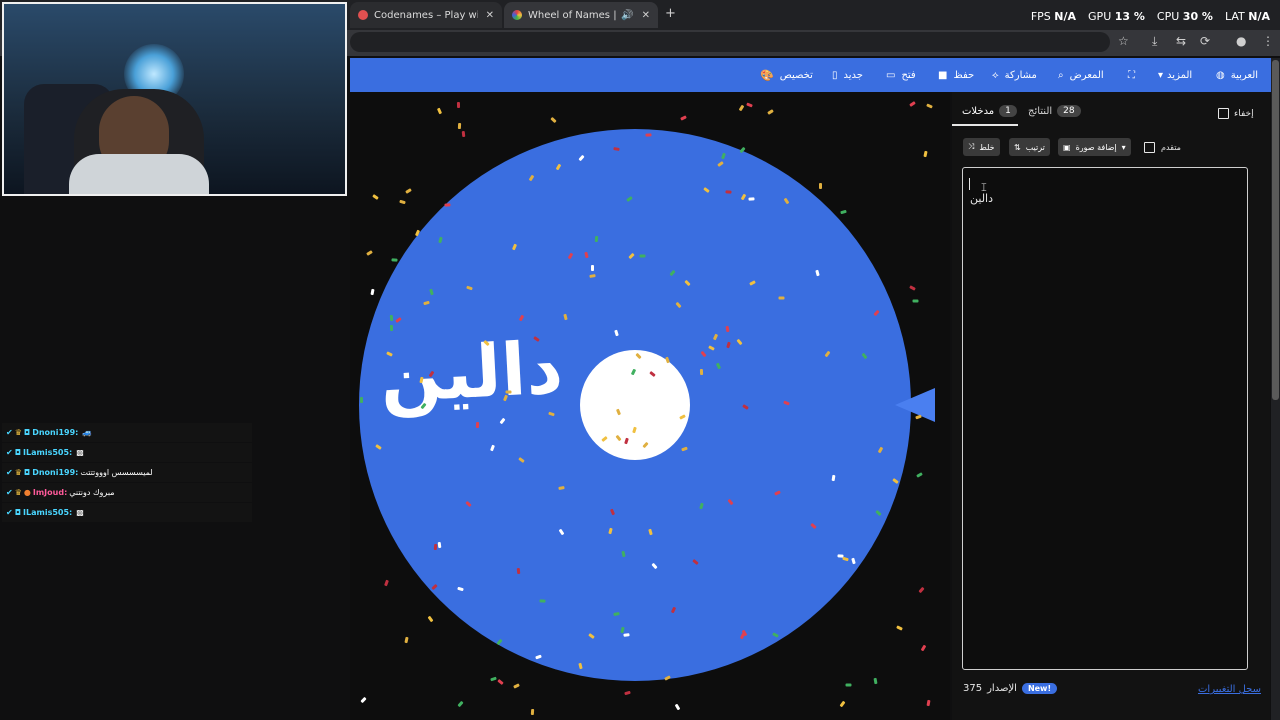 Image resolution: width=1280 pixels, height=720 pixels. What do you see at coordinates (1014, 75) in the screenshot?
I see `share-button: ⟡ مشاركة` at bounding box center [1014, 75].